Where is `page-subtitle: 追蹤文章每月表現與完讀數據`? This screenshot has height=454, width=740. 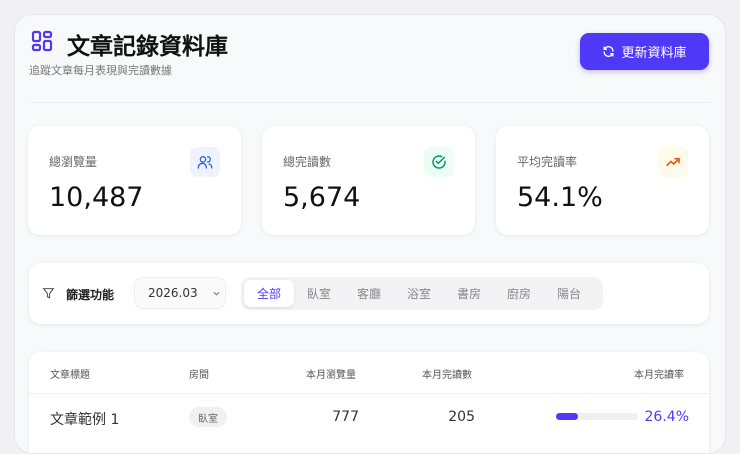 page-subtitle: 追蹤文章每月表現與完讀數據 is located at coordinates (100, 70).